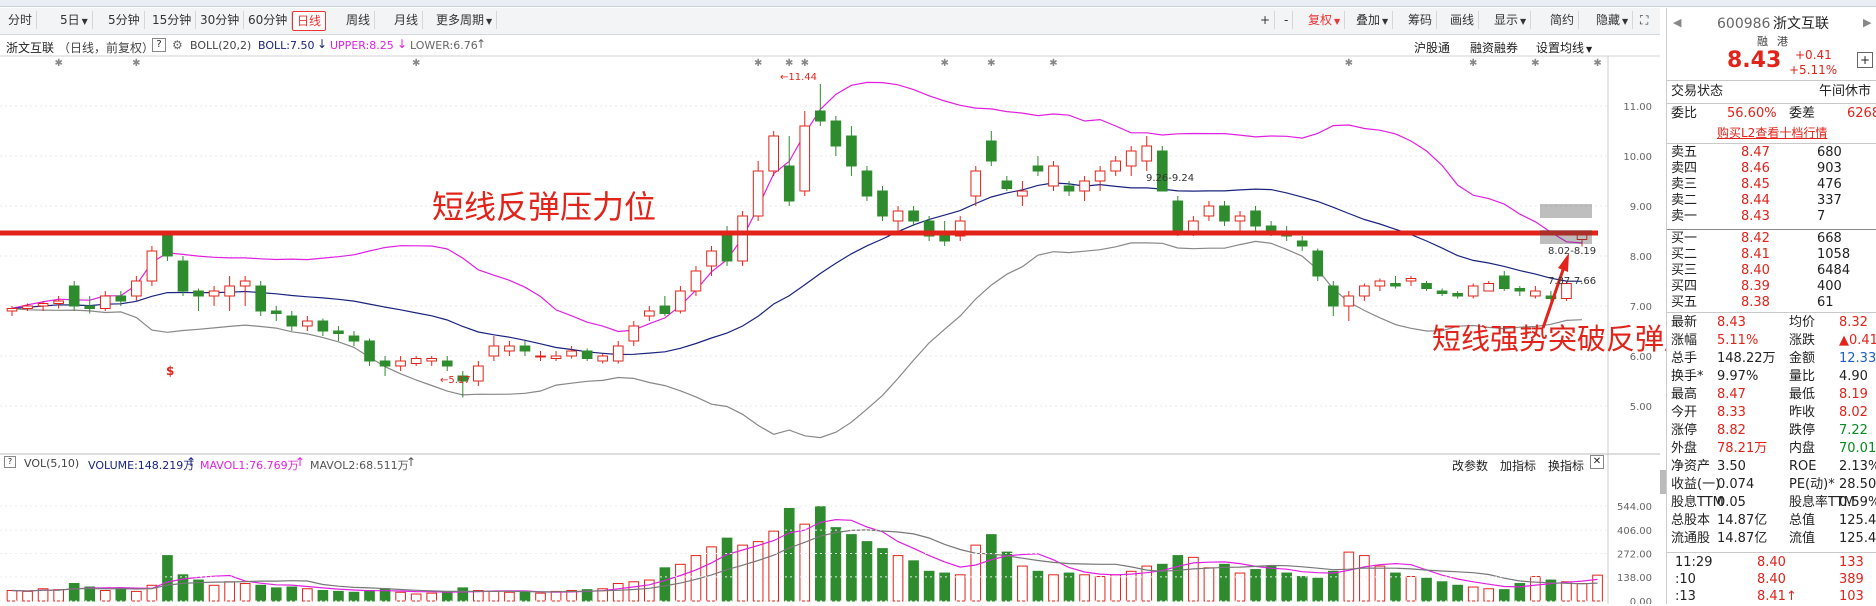  Describe the element at coordinates (1865, 60) in the screenshot. I see `add-watchlist-button: +` at that location.